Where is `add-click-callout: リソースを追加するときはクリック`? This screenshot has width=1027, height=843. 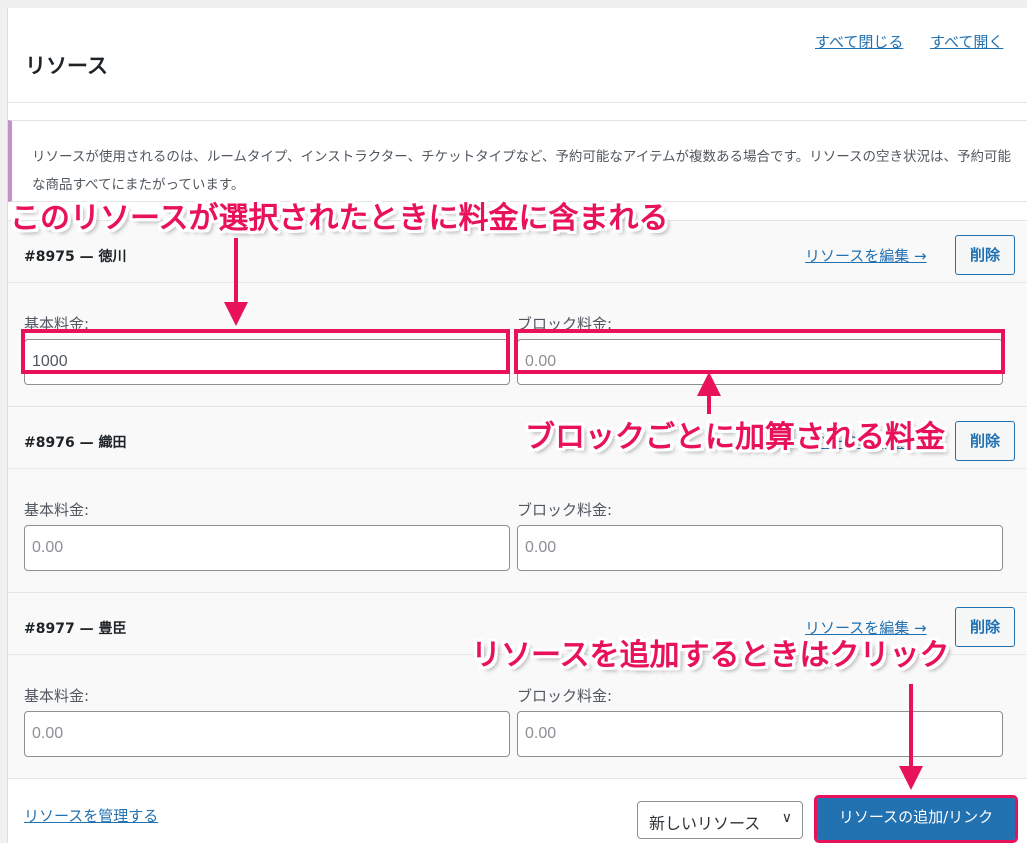 add-click-callout: リソースを追加するときはクリック is located at coordinates (710, 655).